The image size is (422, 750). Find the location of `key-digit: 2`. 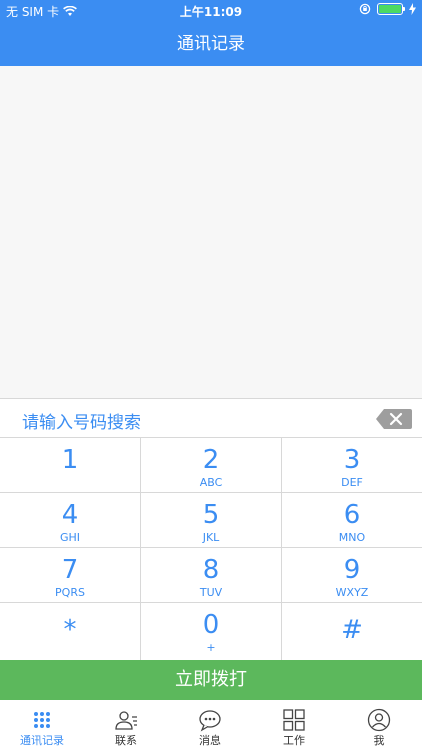

key-digit: 2 is located at coordinates (211, 460).